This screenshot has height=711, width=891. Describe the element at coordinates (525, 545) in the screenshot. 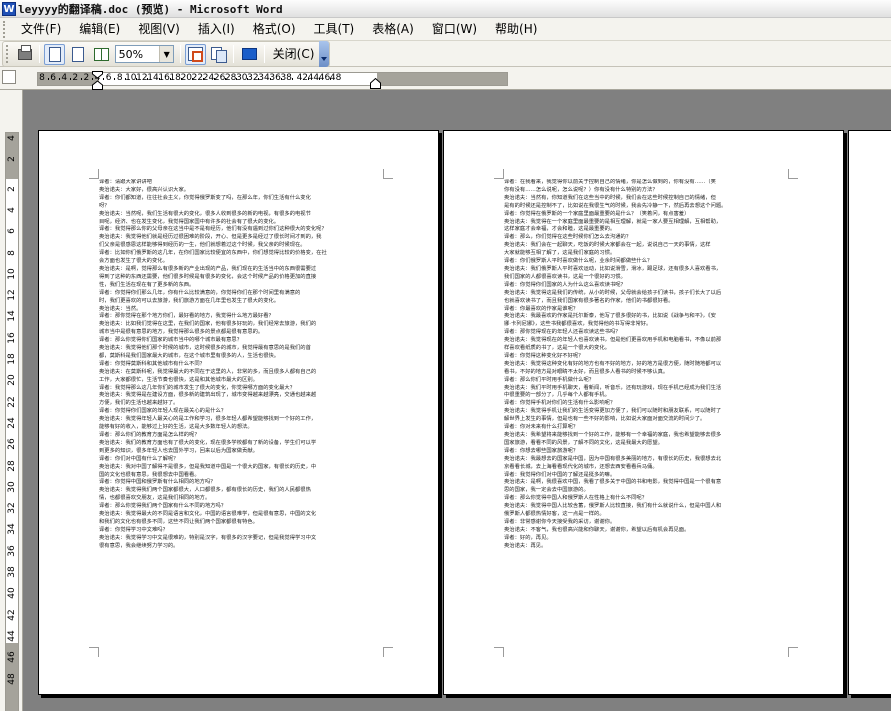

I see `document-text-line: 奥治诺夫：再见。` at that location.